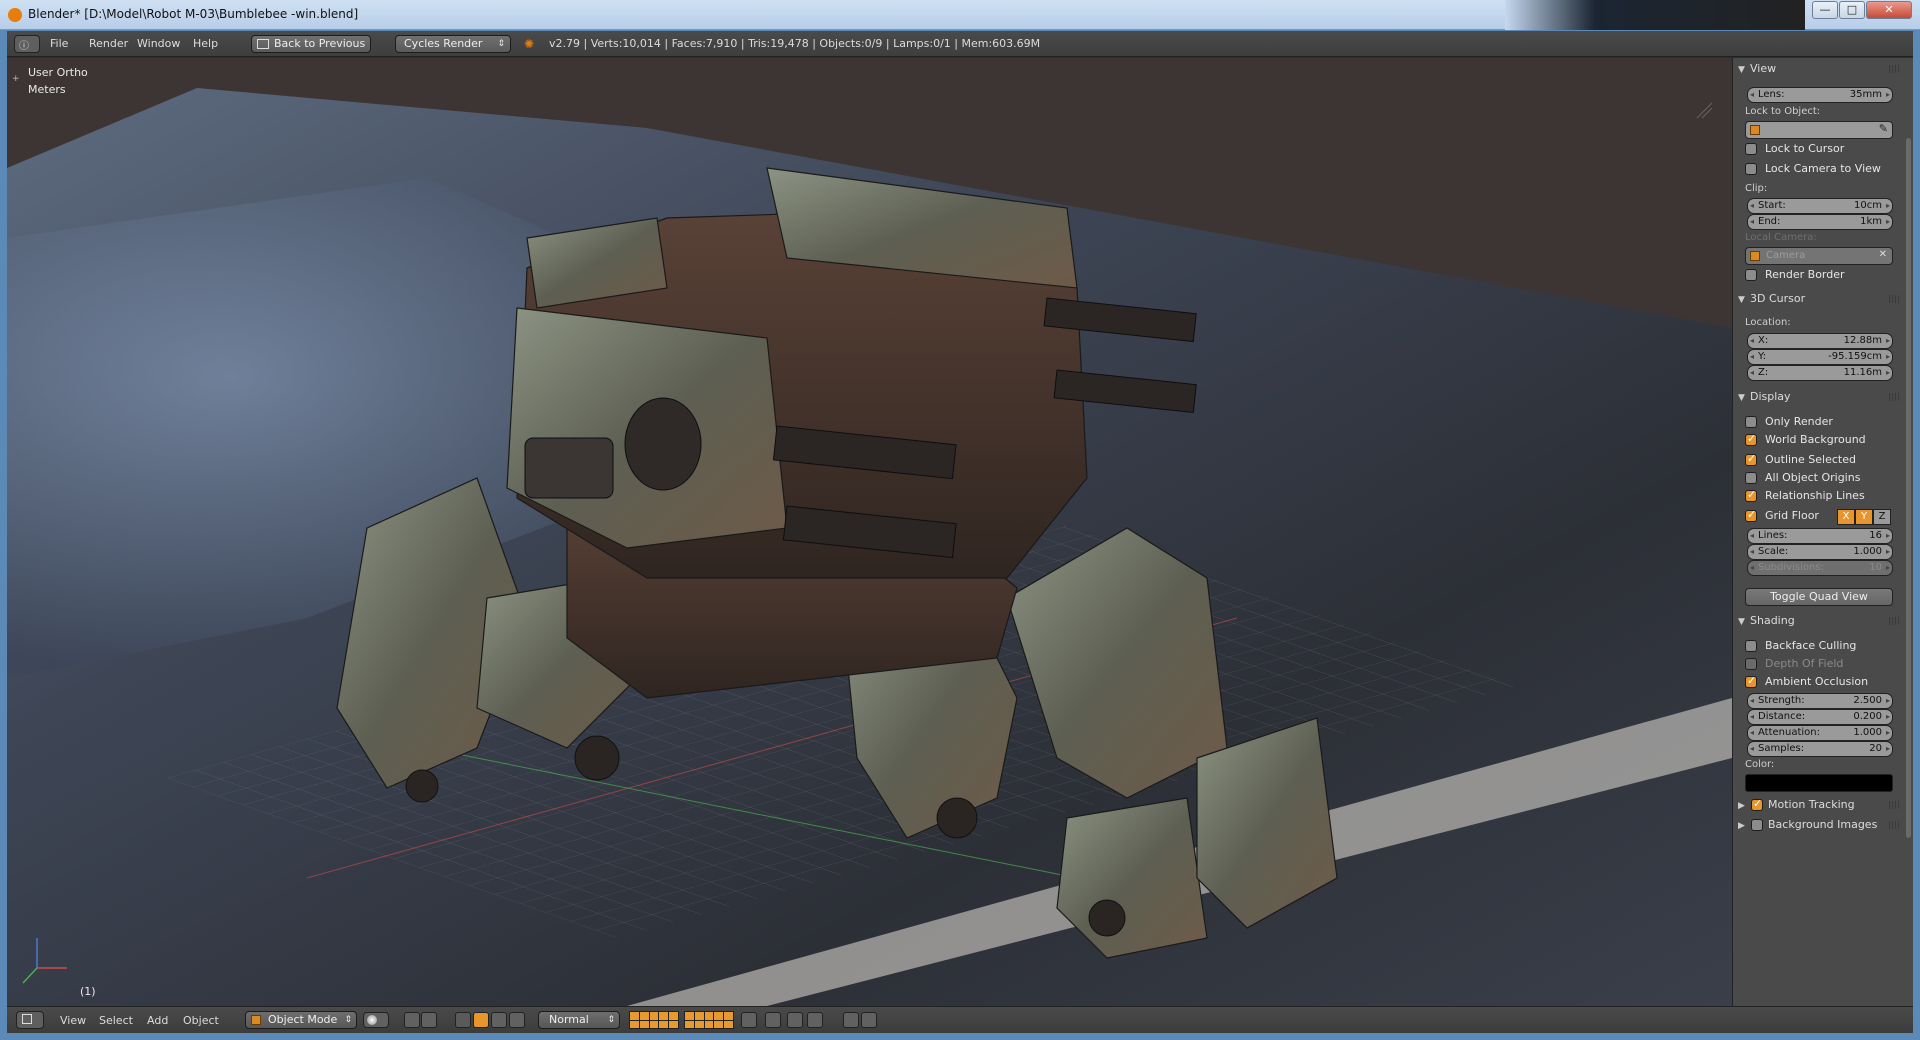  Describe the element at coordinates (1883, 128) in the screenshot. I see `eyedropper-icon: ✎` at that location.